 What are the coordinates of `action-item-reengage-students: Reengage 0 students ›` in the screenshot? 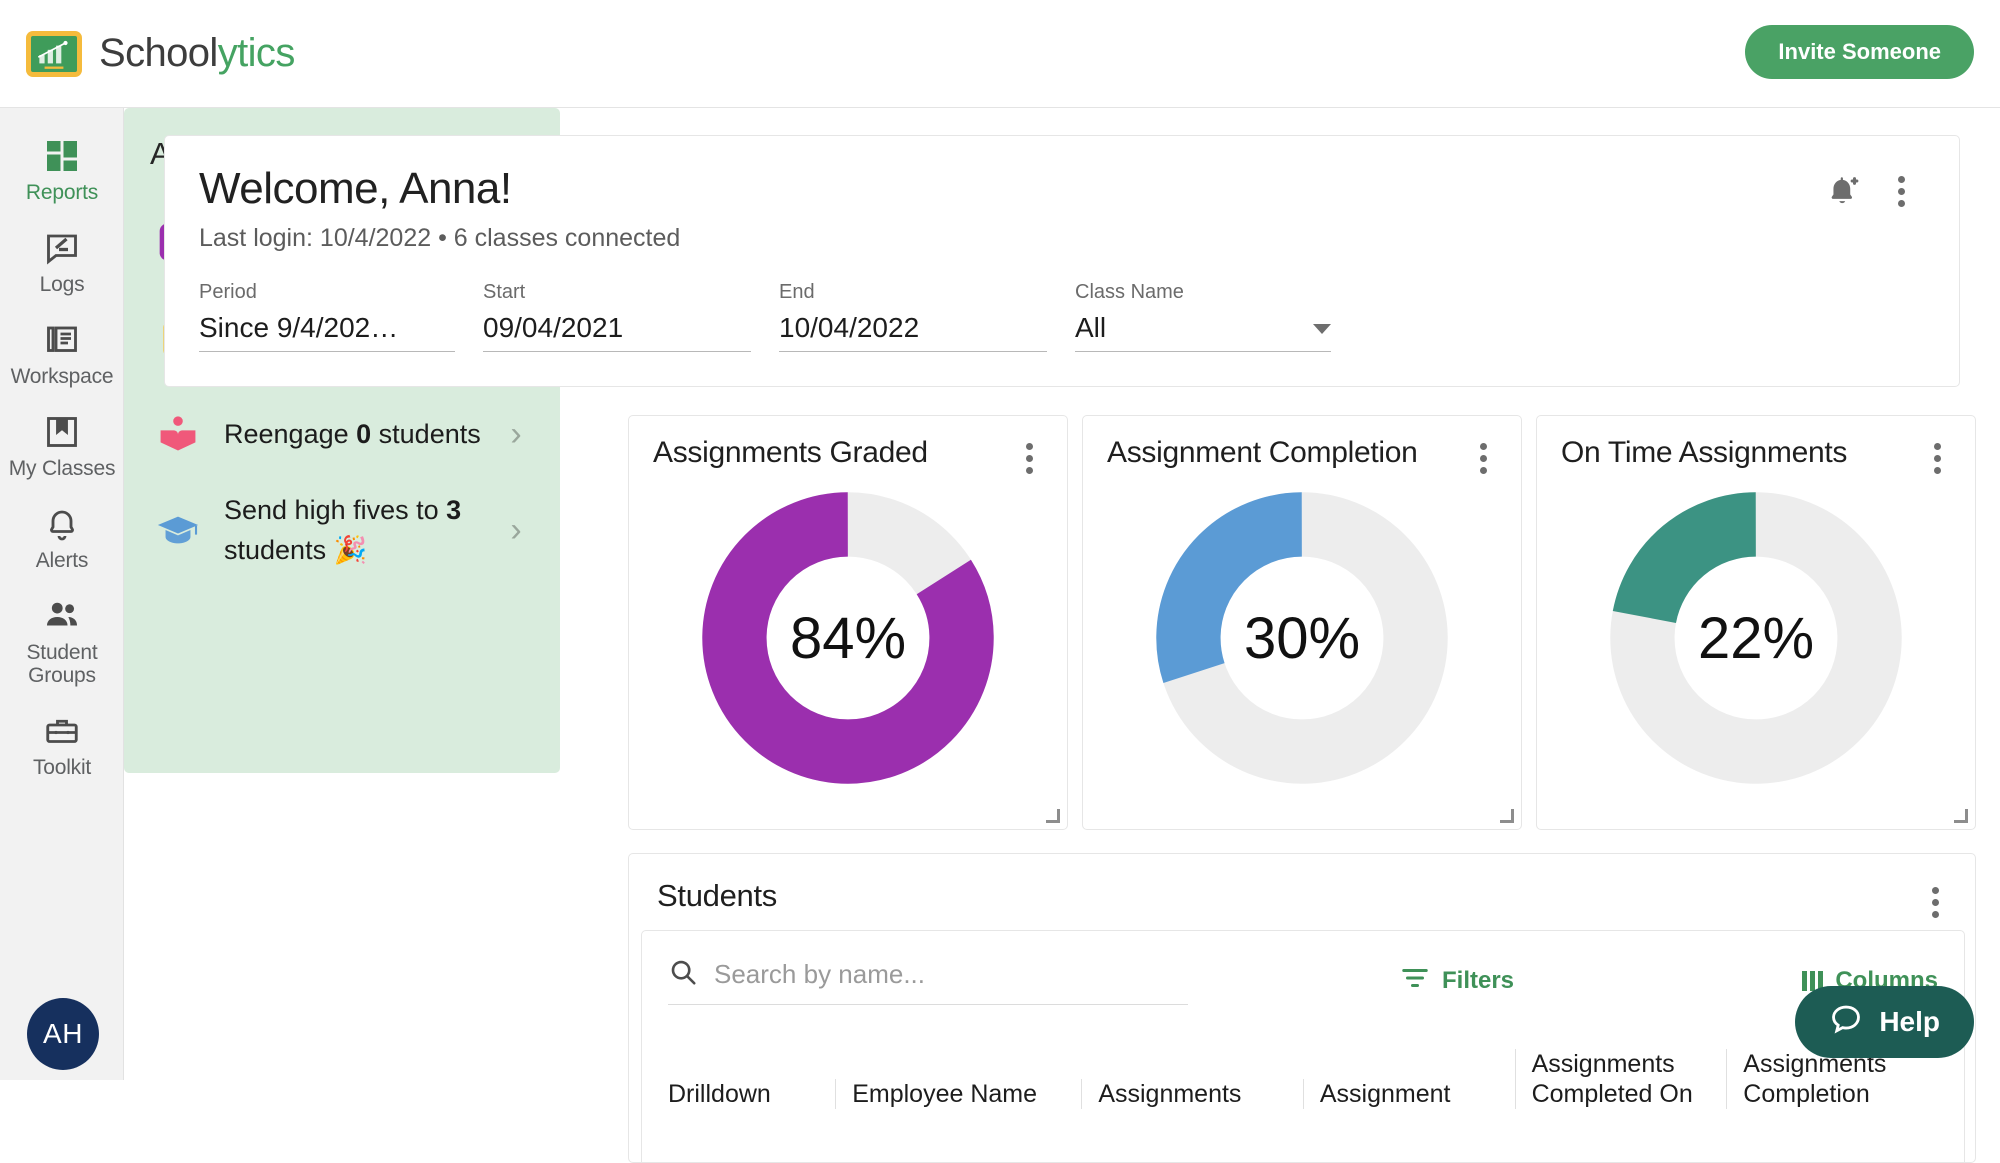 It's located at (342, 434).